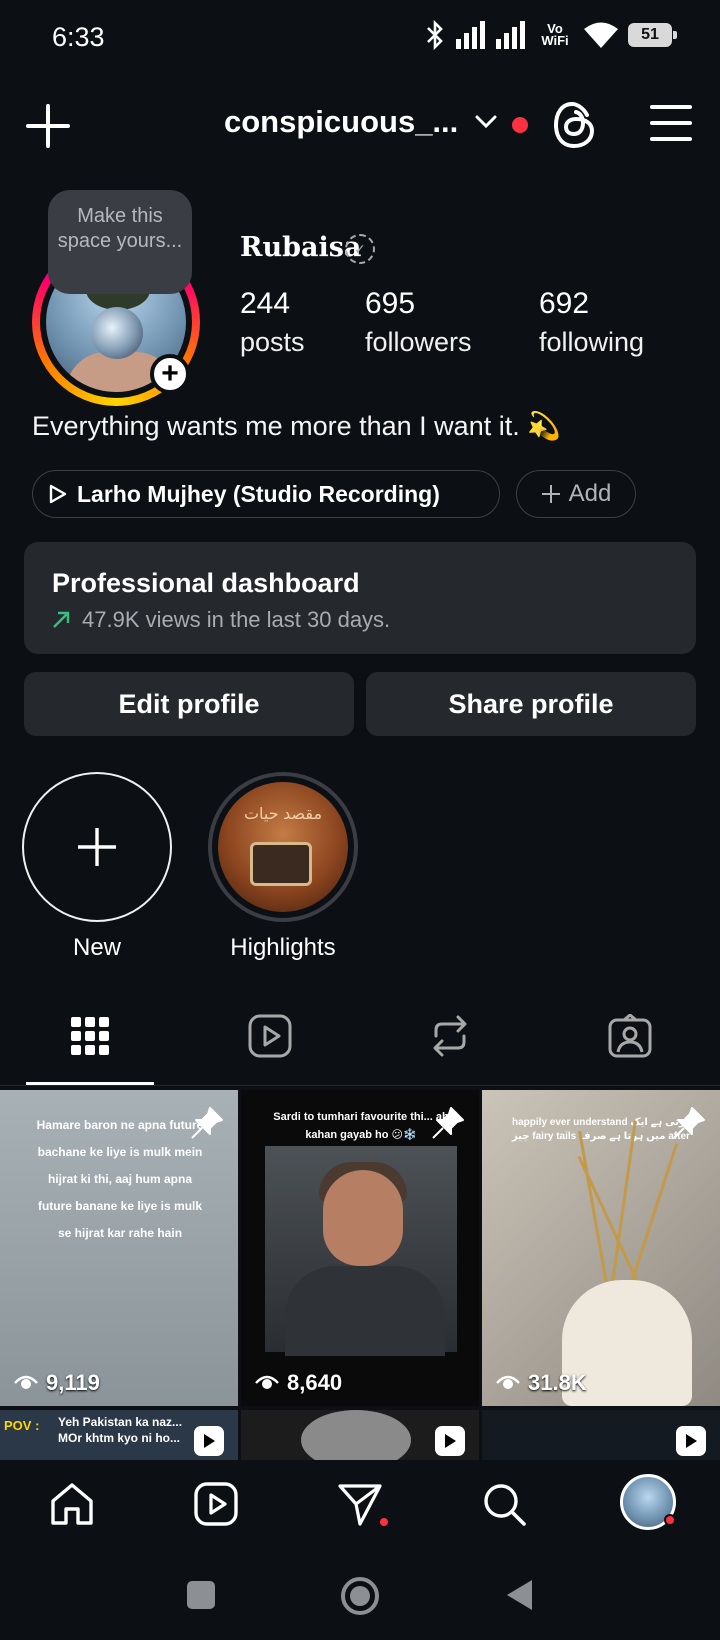 Image resolution: width=720 pixels, height=1640 pixels. I want to click on dashboard-title: Professional dashboard, so click(206, 583).